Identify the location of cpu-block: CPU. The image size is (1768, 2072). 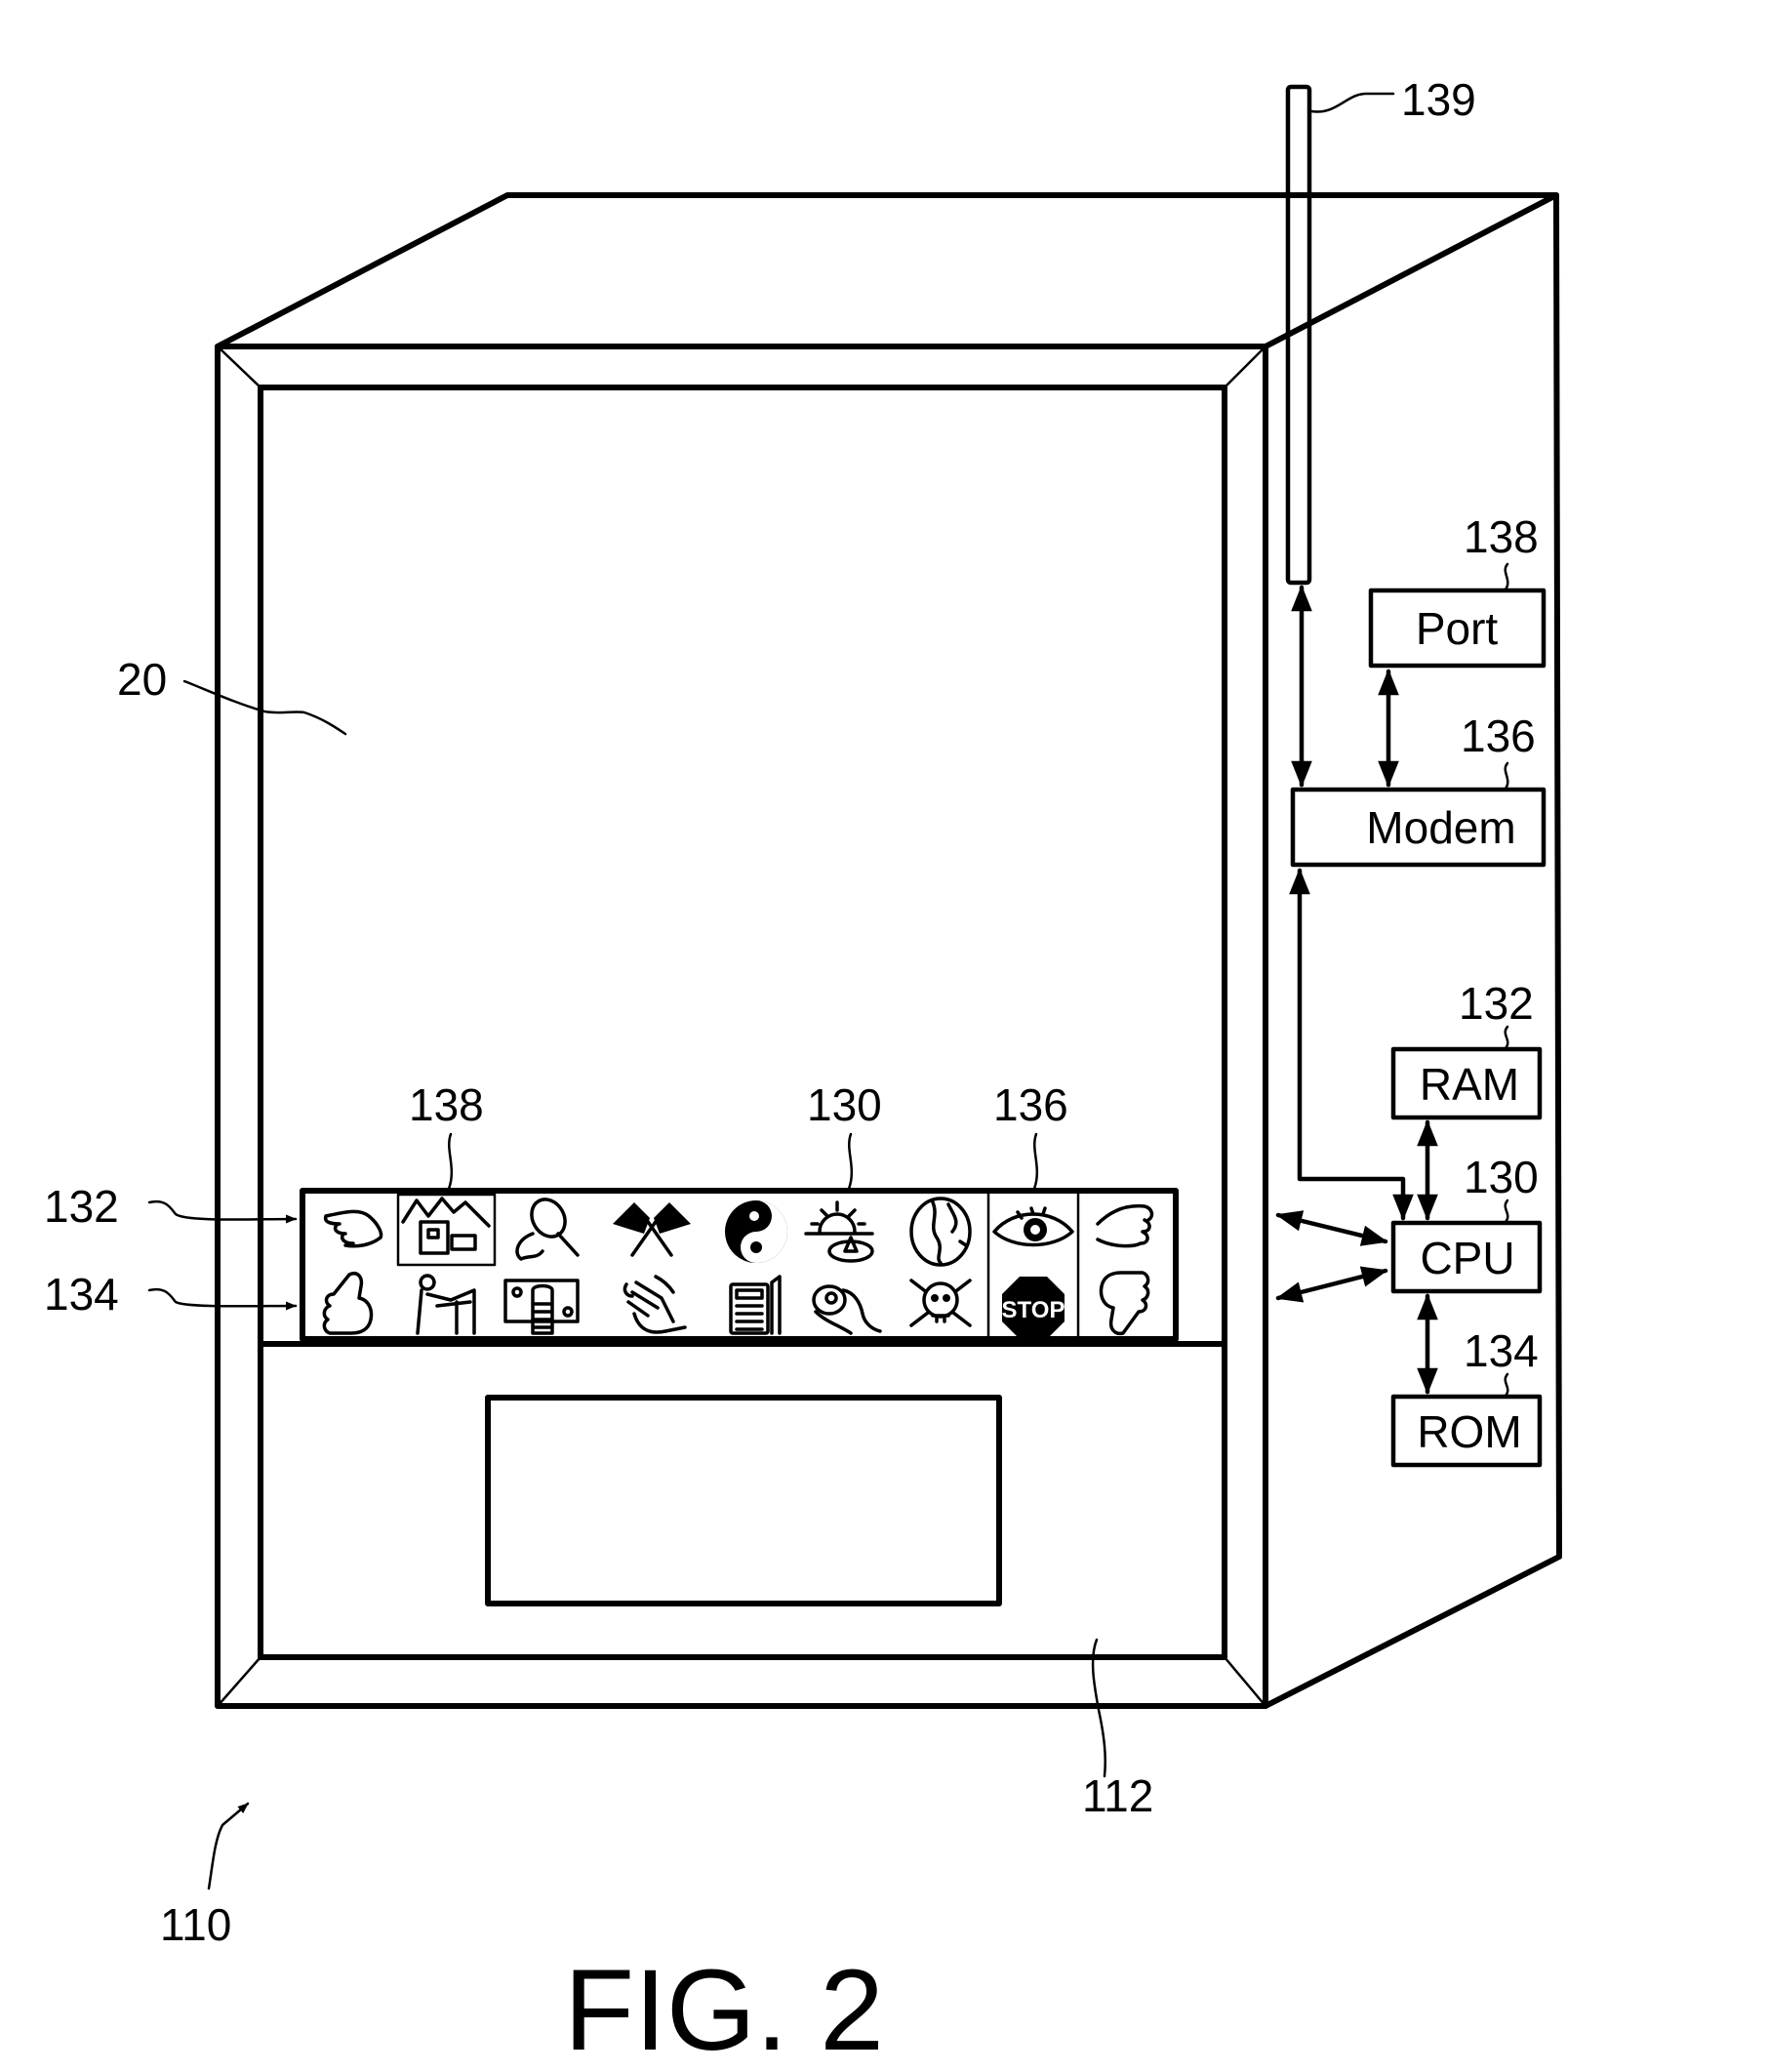
(1466, 1257).